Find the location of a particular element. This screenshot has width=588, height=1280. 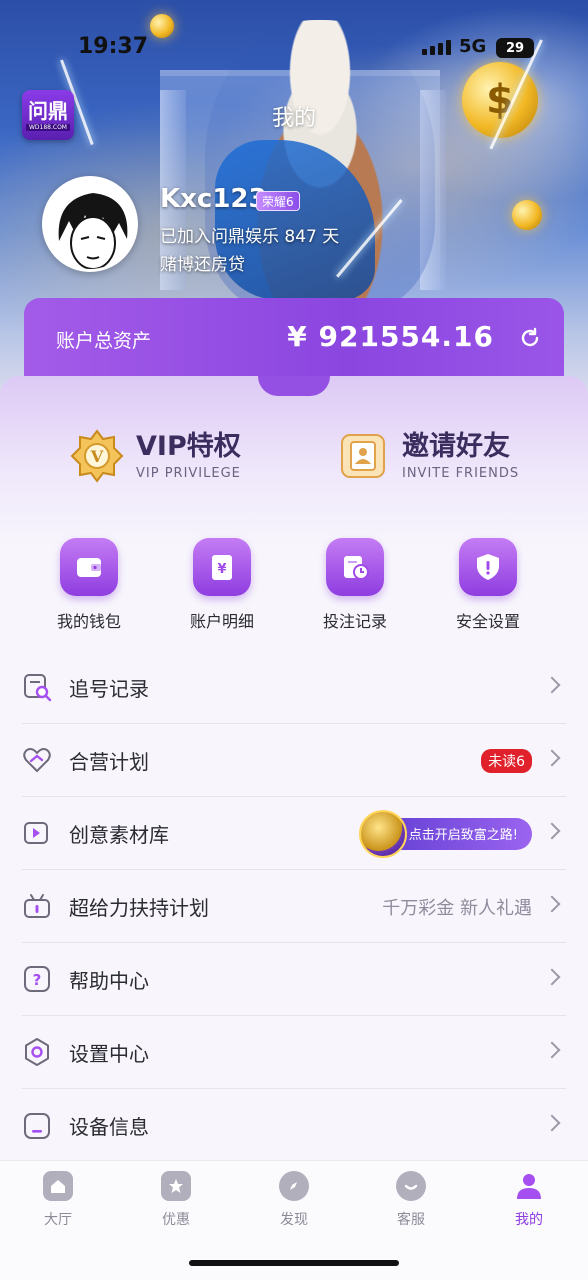

wealth-promo-text: 点击开启致富之路! is located at coordinates (463, 835).